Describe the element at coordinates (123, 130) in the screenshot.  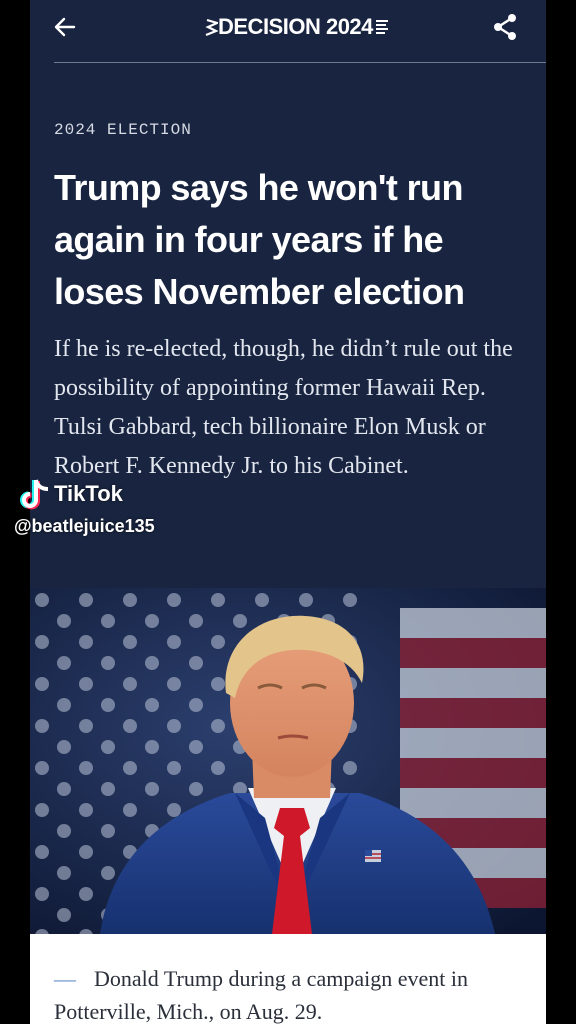
I see `article-kicker: 2024 ELECTION` at that location.